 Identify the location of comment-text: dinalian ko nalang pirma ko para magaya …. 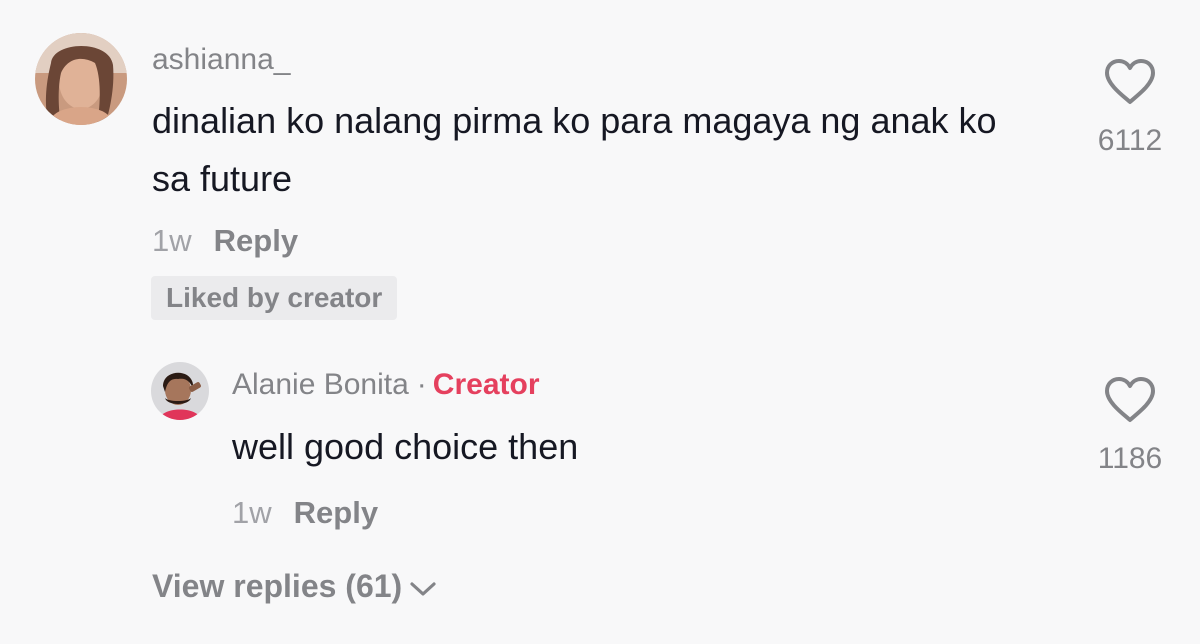
(574, 149).